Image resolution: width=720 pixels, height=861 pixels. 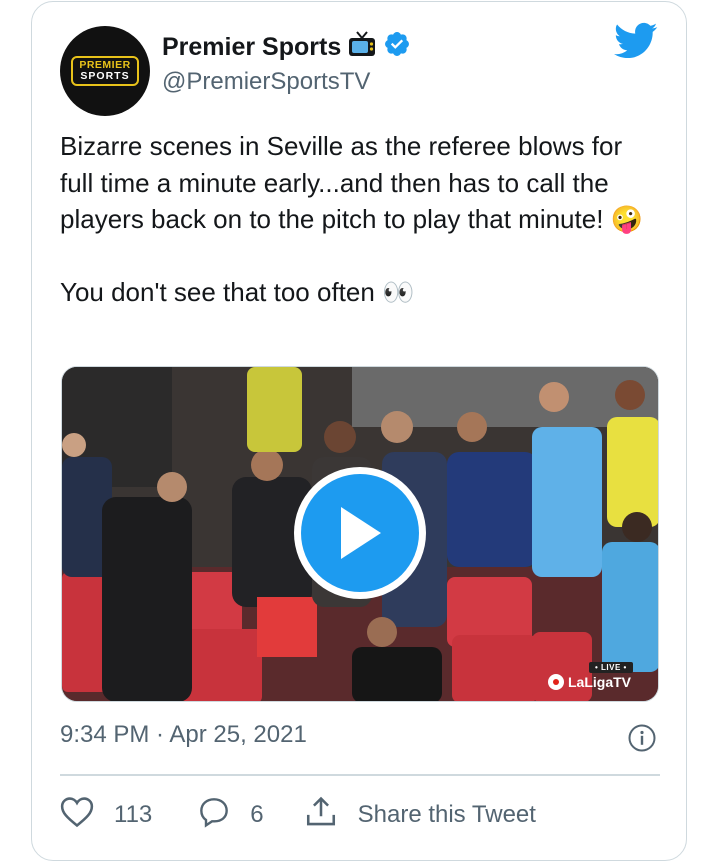 I want to click on like-count: 113, so click(x=133, y=814).